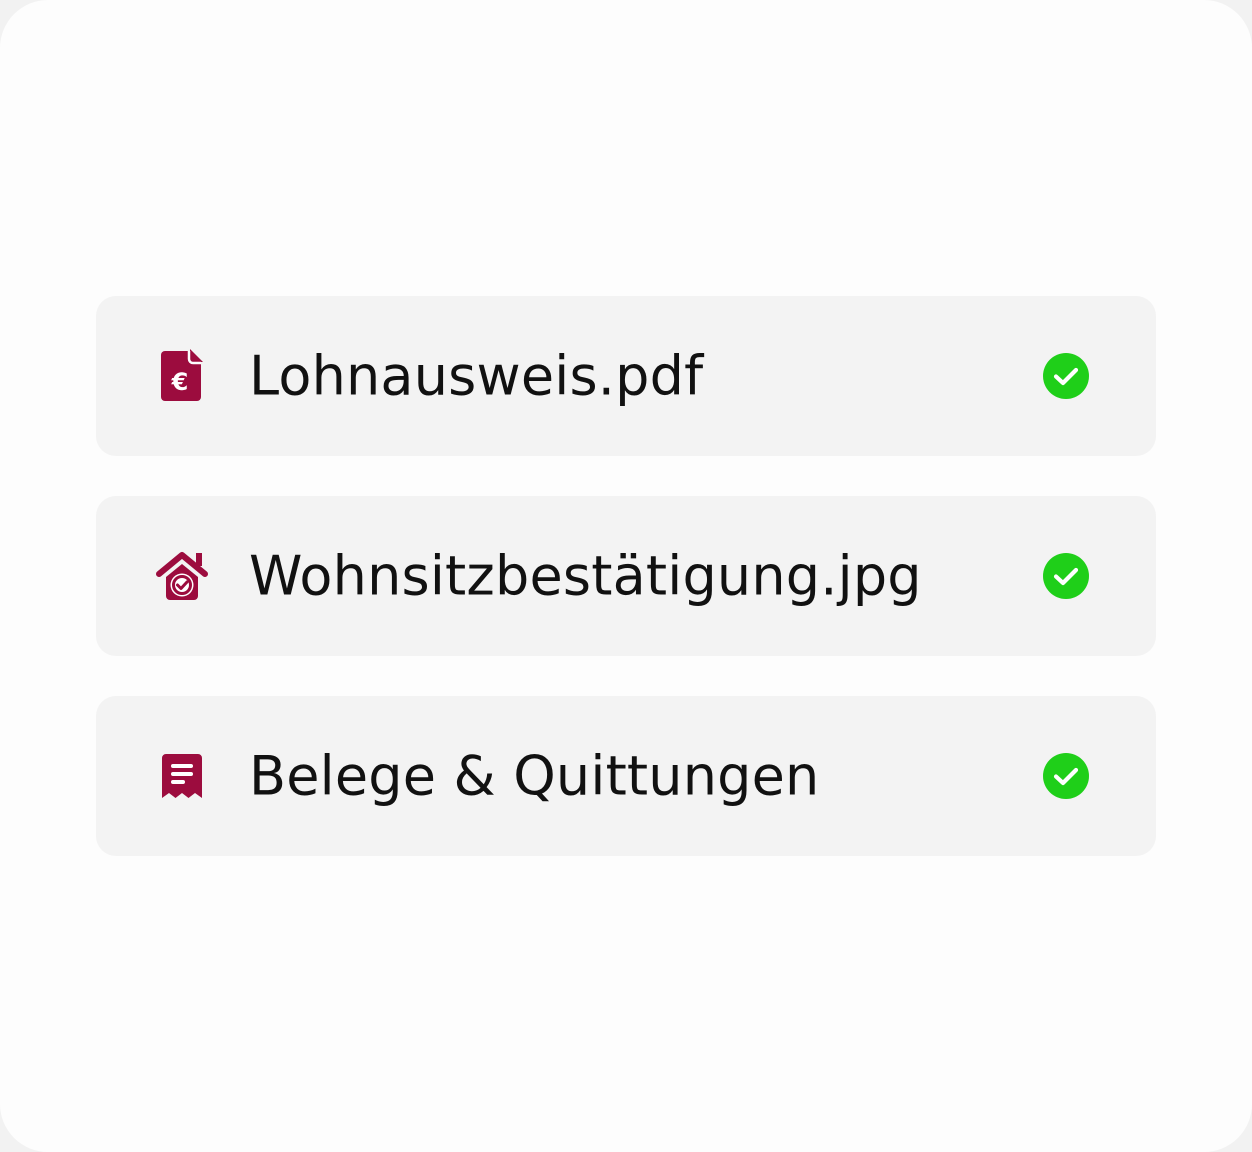  I want to click on house-check-icon, so click(182, 576).